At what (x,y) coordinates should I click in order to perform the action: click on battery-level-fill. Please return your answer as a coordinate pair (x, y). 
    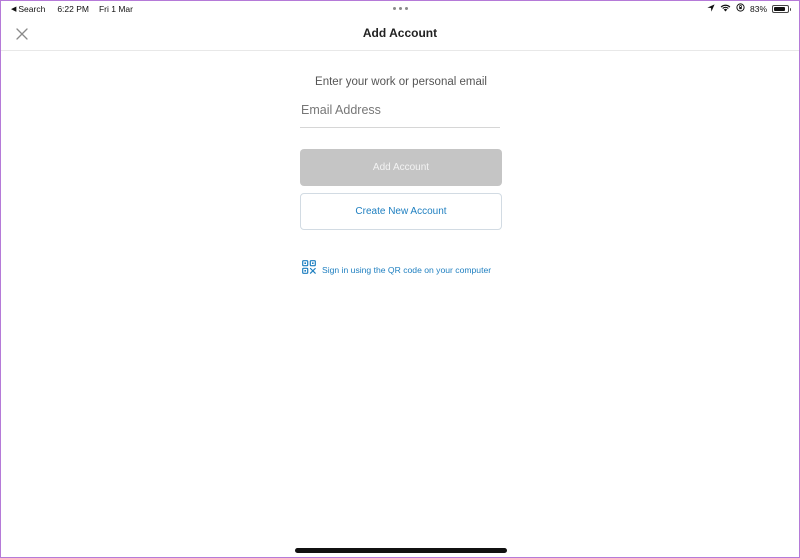
    Looking at the image, I should click on (779, 8).